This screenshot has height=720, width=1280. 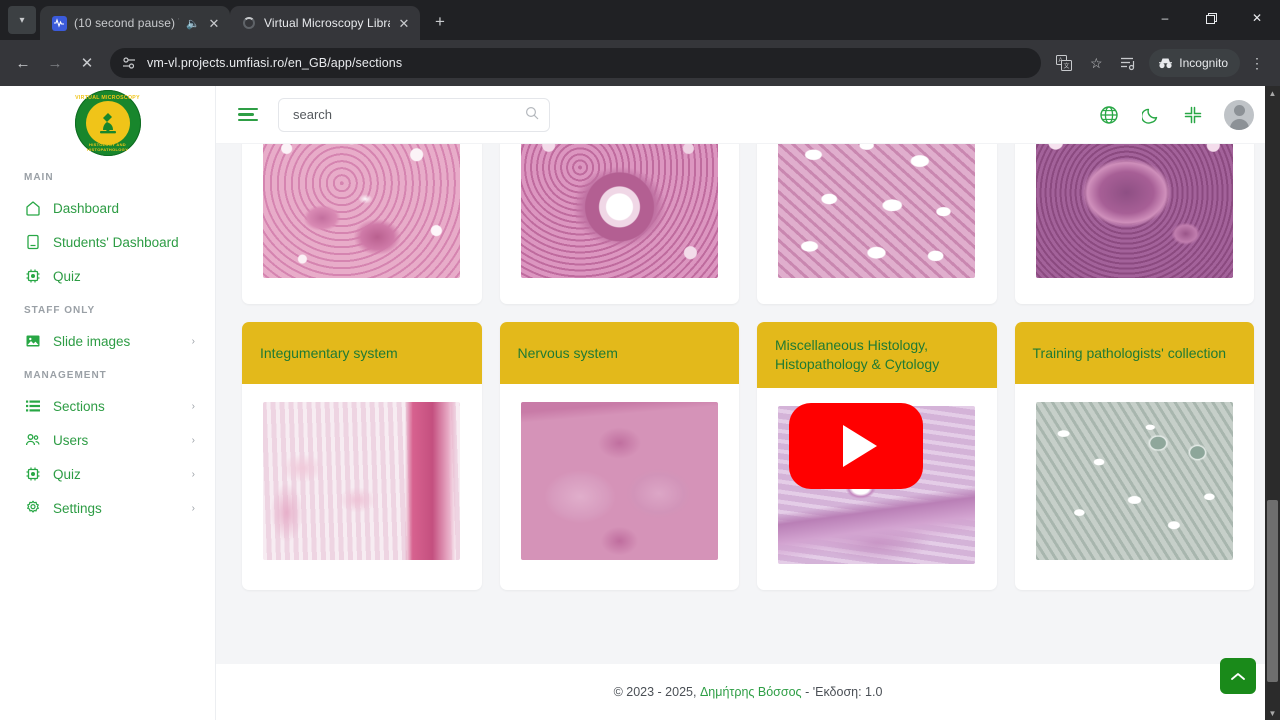 What do you see at coordinates (60, 310) in the screenshot?
I see `nav-group-label-staff: STAFF ONLY` at bounding box center [60, 310].